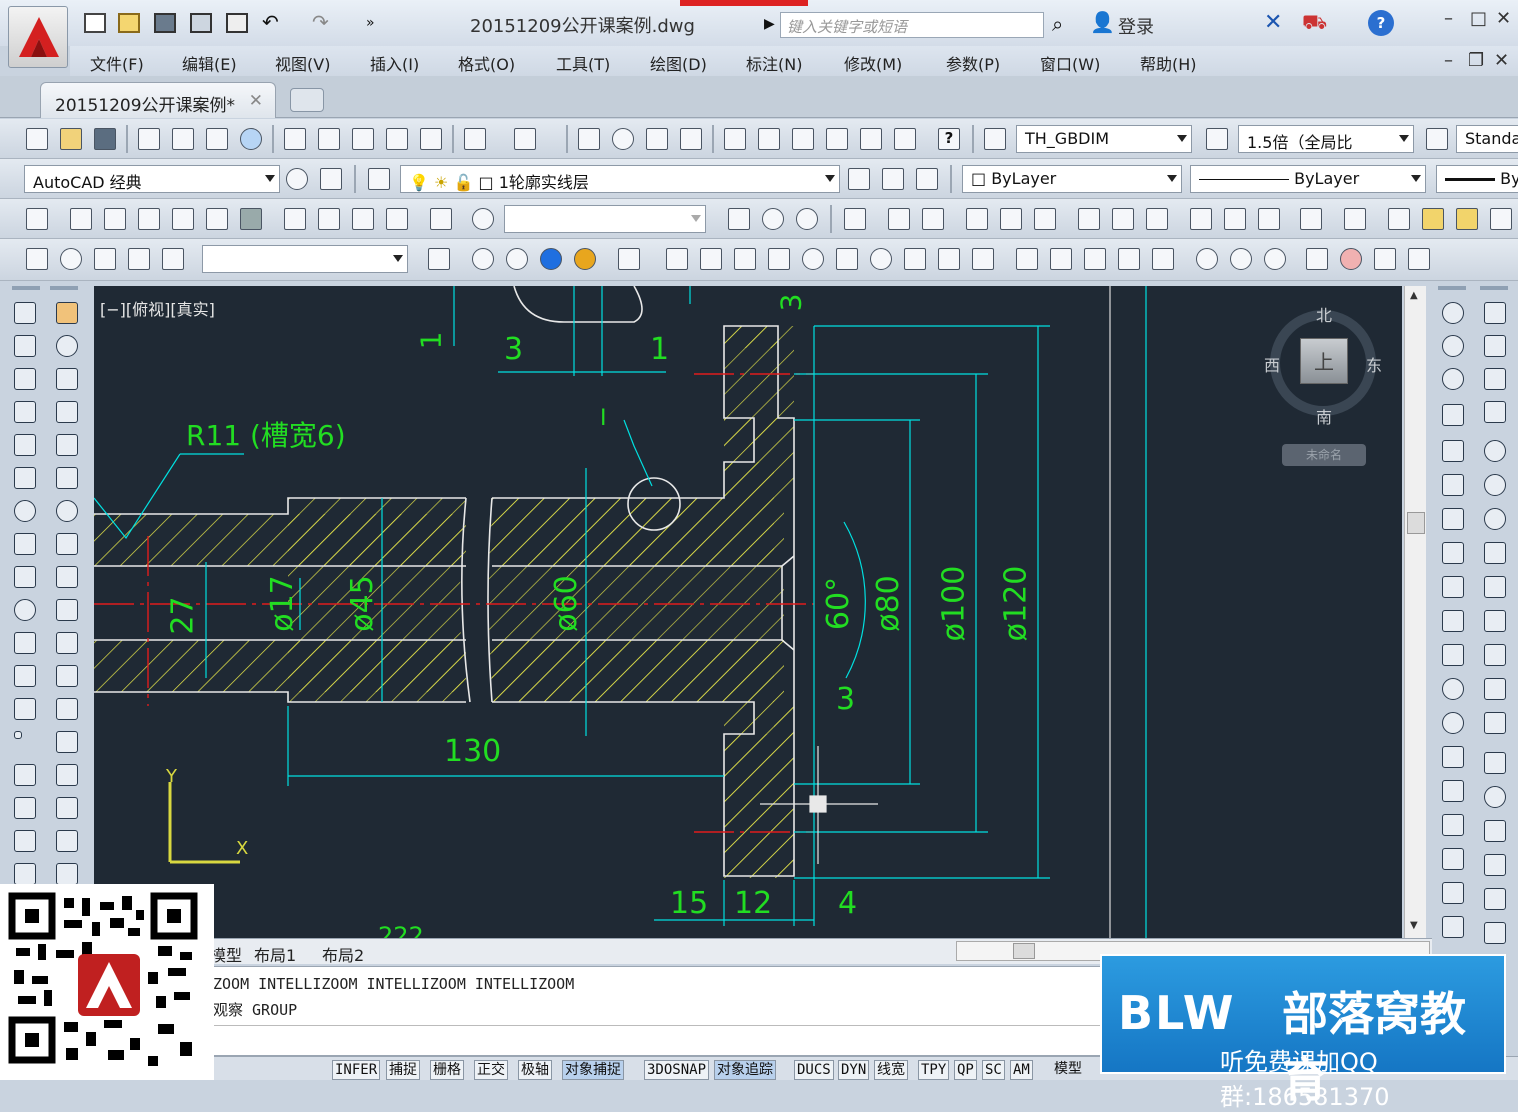 This screenshot has height=1112, width=1518. What do you see at coordinates (912, 25) in the screenshot?
I see `search-input: 键入关键字或短语` at bounding box center [912, 25].